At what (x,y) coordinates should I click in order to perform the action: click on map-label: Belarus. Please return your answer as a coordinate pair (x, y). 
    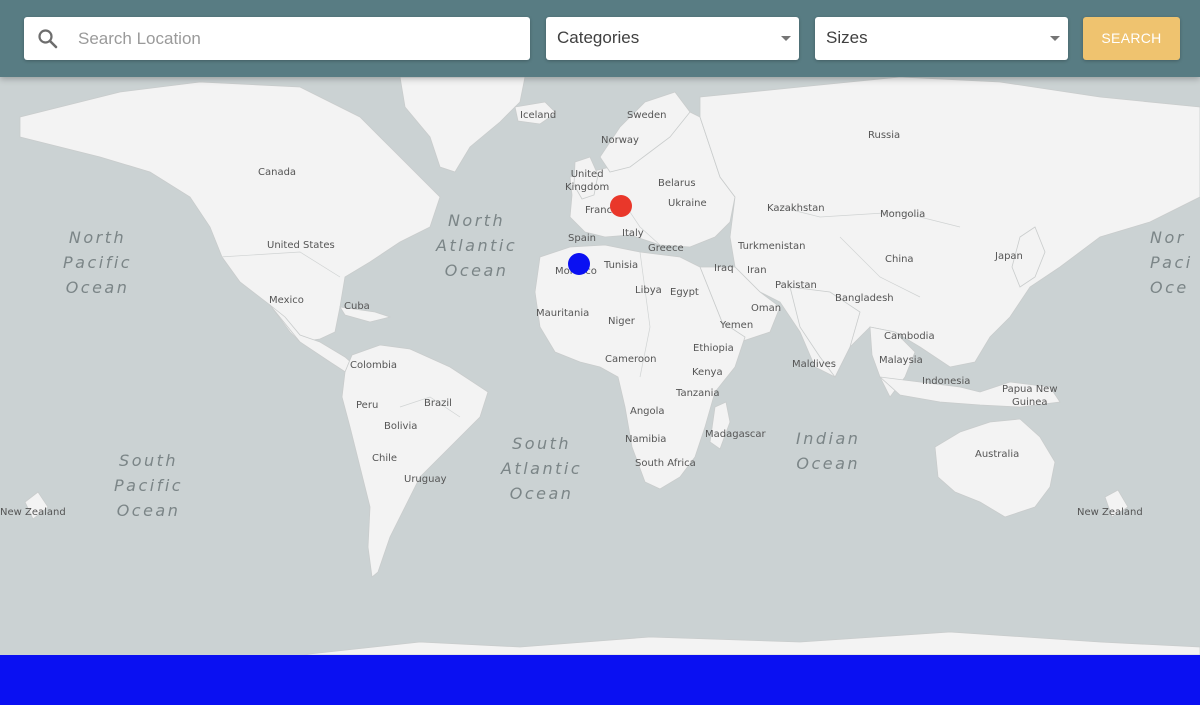
    Looking at the image, I should click on (677, 183).